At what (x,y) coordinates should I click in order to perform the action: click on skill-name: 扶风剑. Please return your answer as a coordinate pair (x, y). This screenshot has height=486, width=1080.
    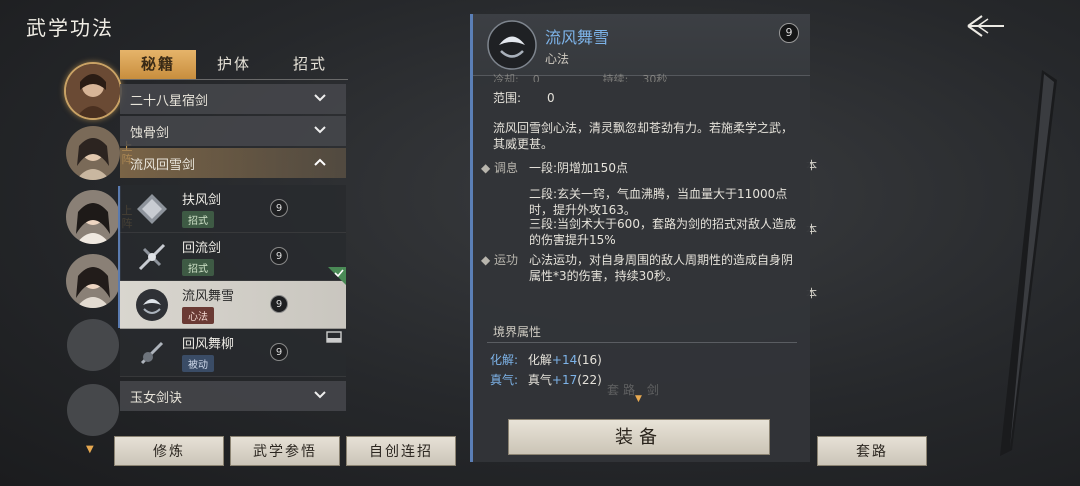
    Looking at the image, I should click on (202, 200).